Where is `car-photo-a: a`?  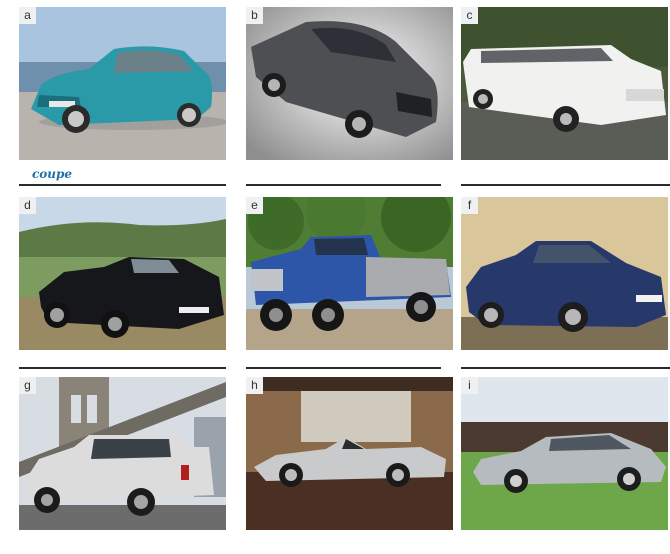 car-photo-a: a is located at coordinates (122, 83).